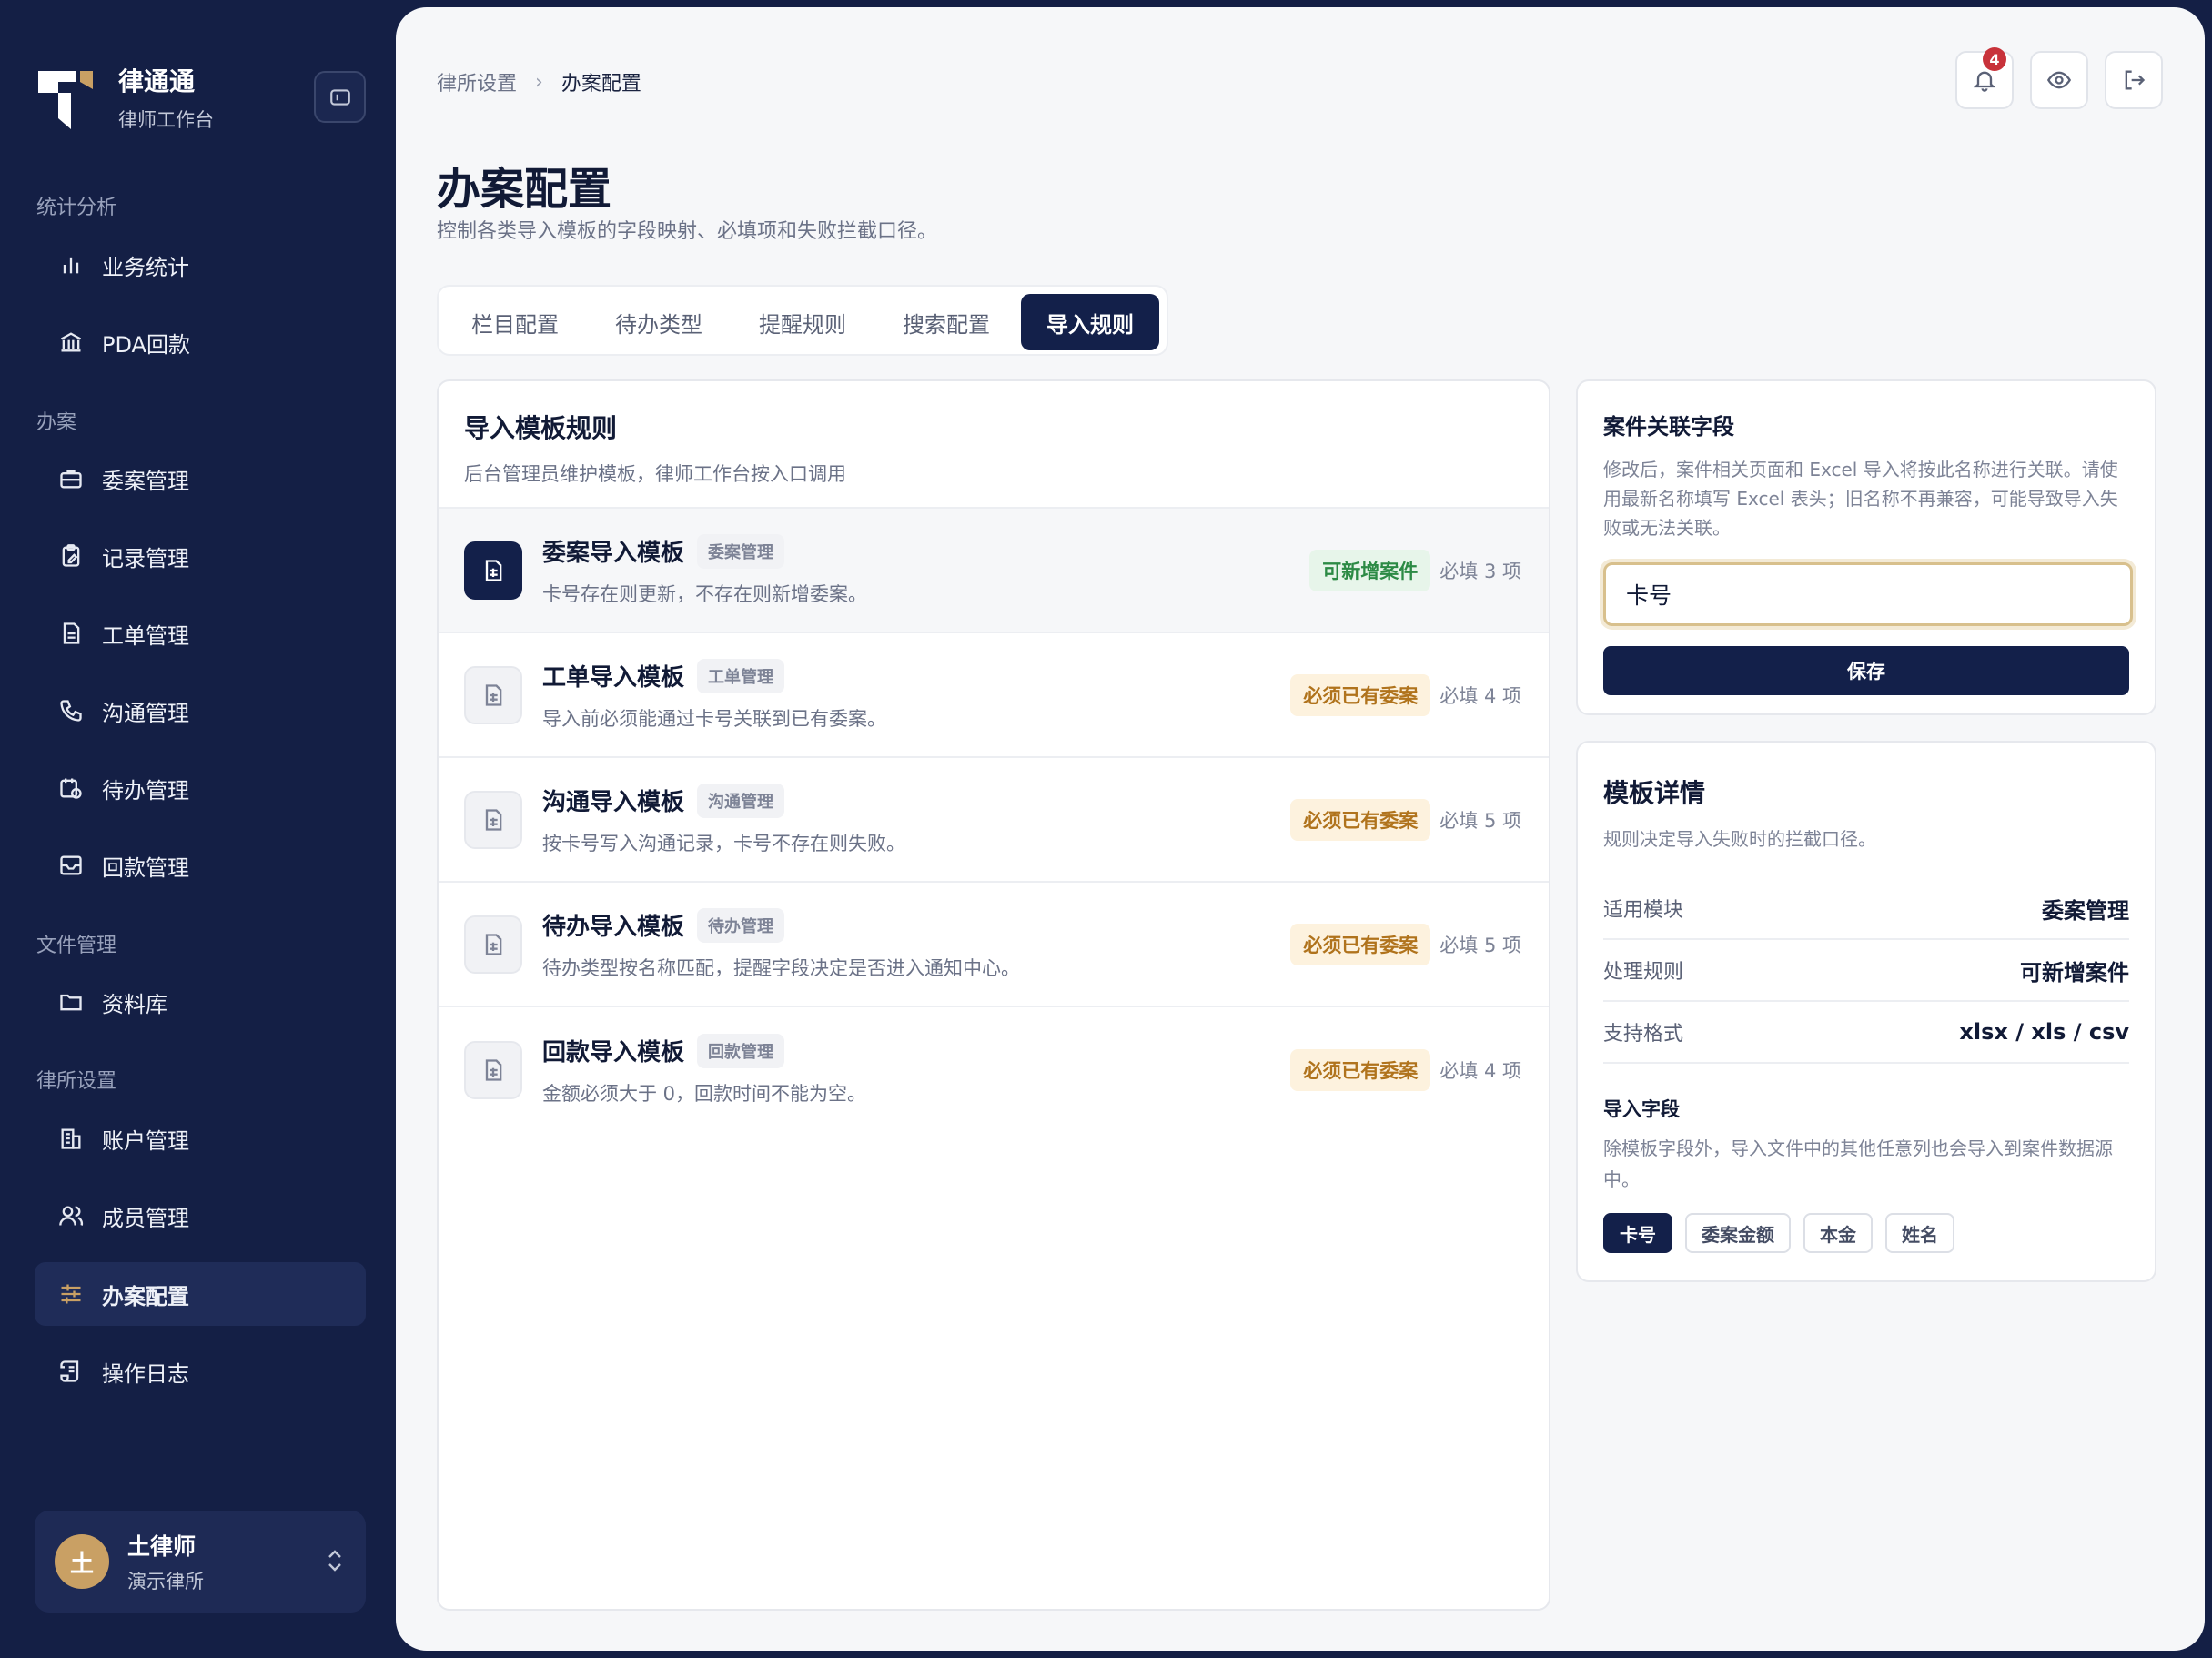  Describe the element at coordinates (200, 479) in the screenshot. I see `sidebar-item-case-management: 委案管理` at that location.